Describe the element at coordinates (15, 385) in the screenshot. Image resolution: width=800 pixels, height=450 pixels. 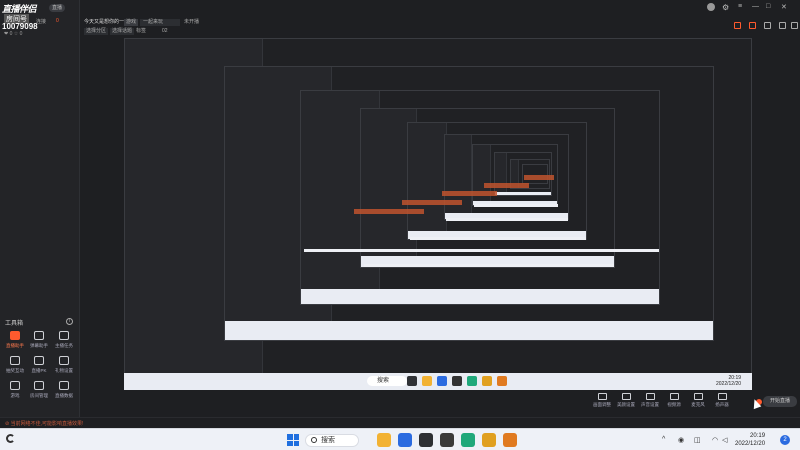
I see `game-icon` at that location.